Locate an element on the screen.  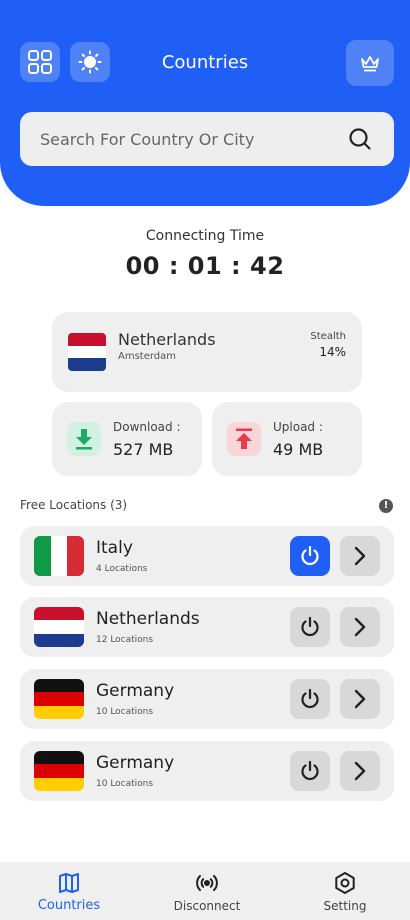
search-bar is located at coordinates (207, 139).